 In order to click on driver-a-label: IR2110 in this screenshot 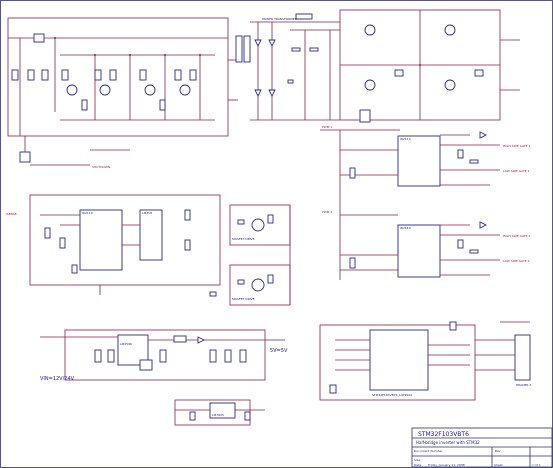, I will do `click(405, 139)`.